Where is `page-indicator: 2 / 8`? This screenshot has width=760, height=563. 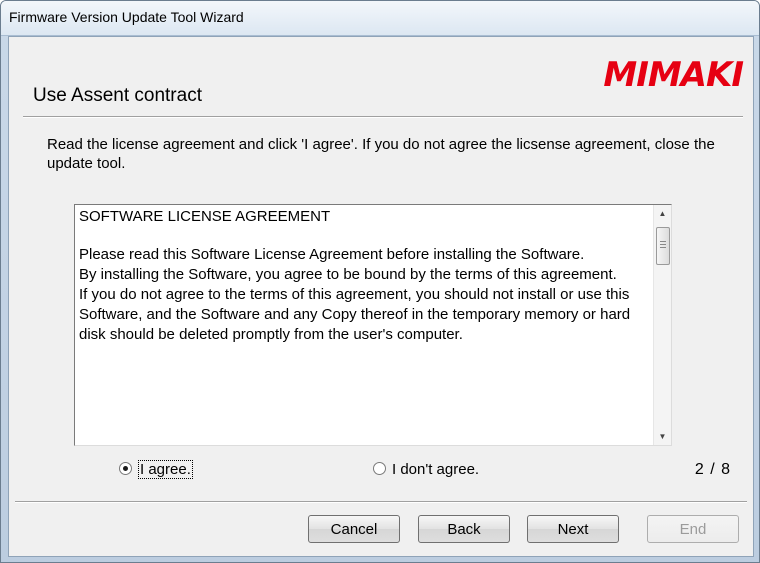
page-indicator: 2 / 8 is located at coordinates (712, 469).